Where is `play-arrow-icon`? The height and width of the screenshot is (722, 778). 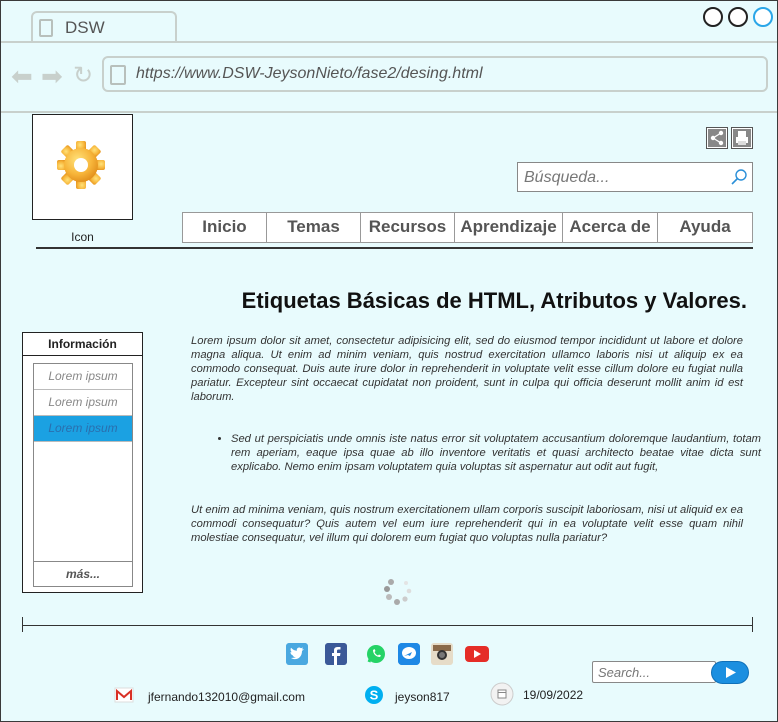 play-arrow-icon is located at coordinates (731, 672).